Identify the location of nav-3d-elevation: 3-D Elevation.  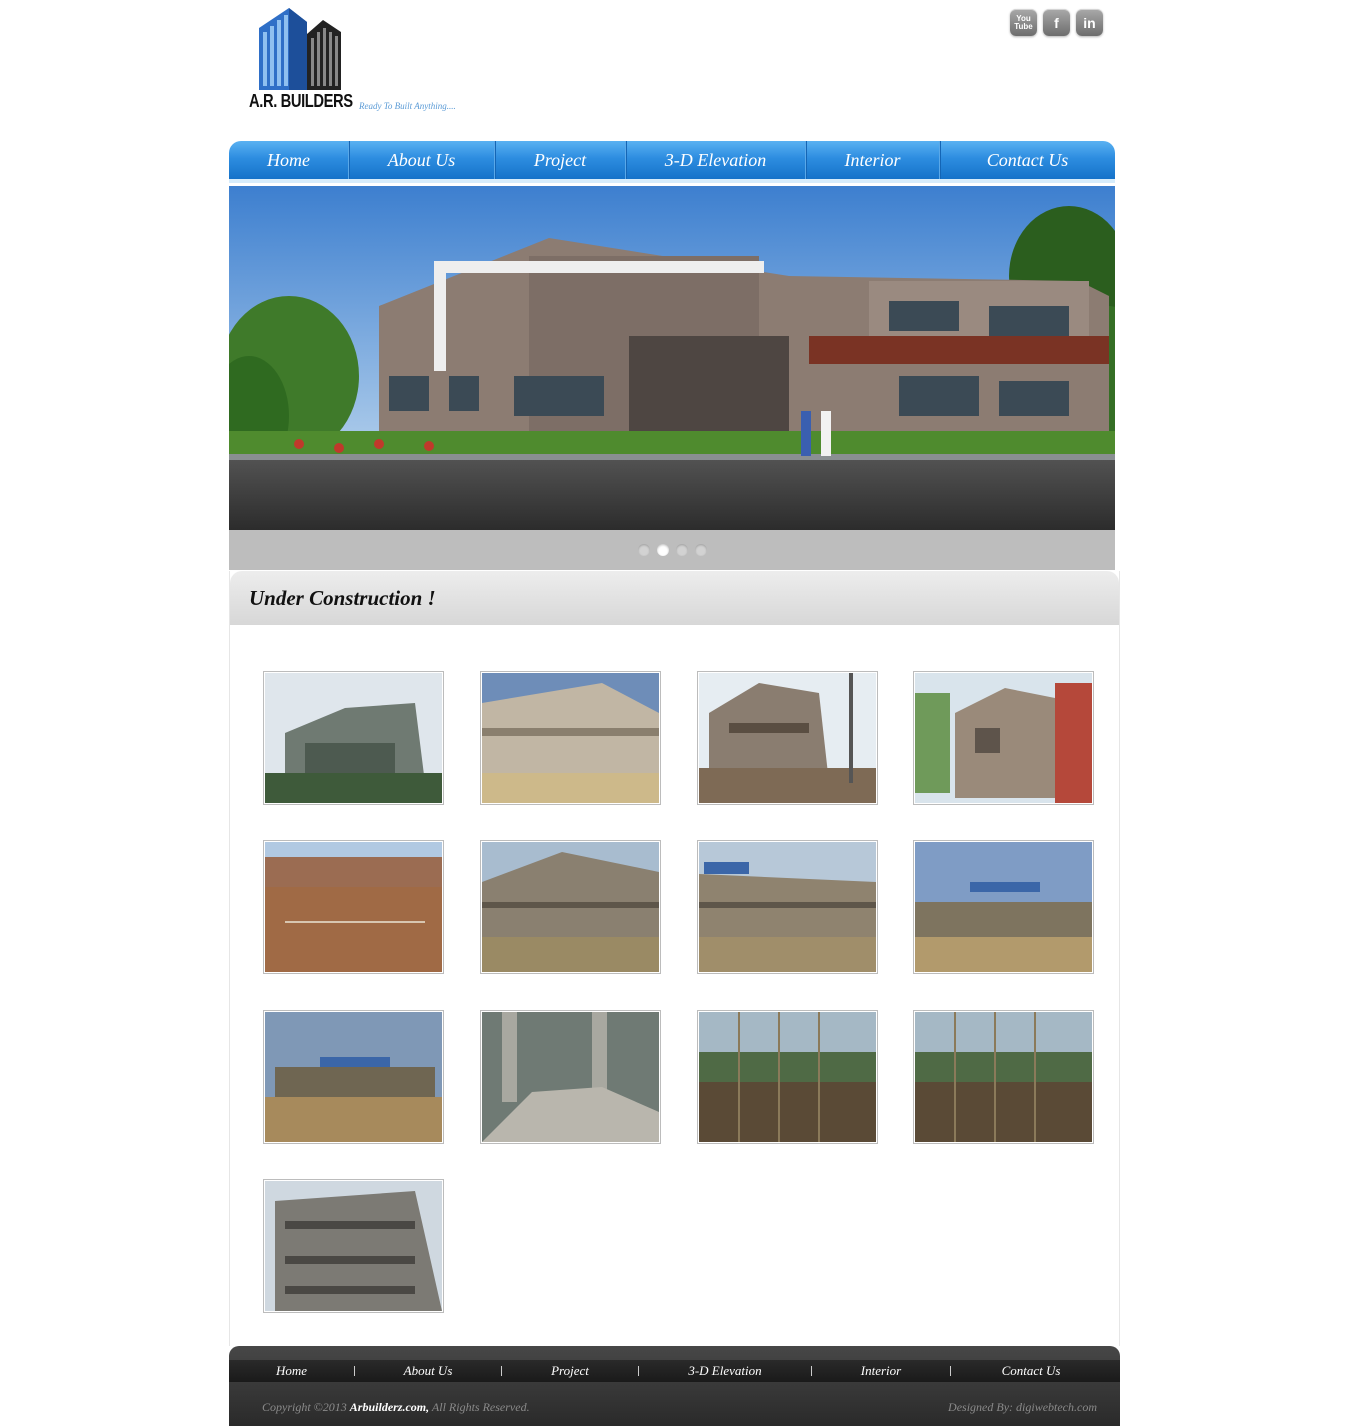
(716, 160).